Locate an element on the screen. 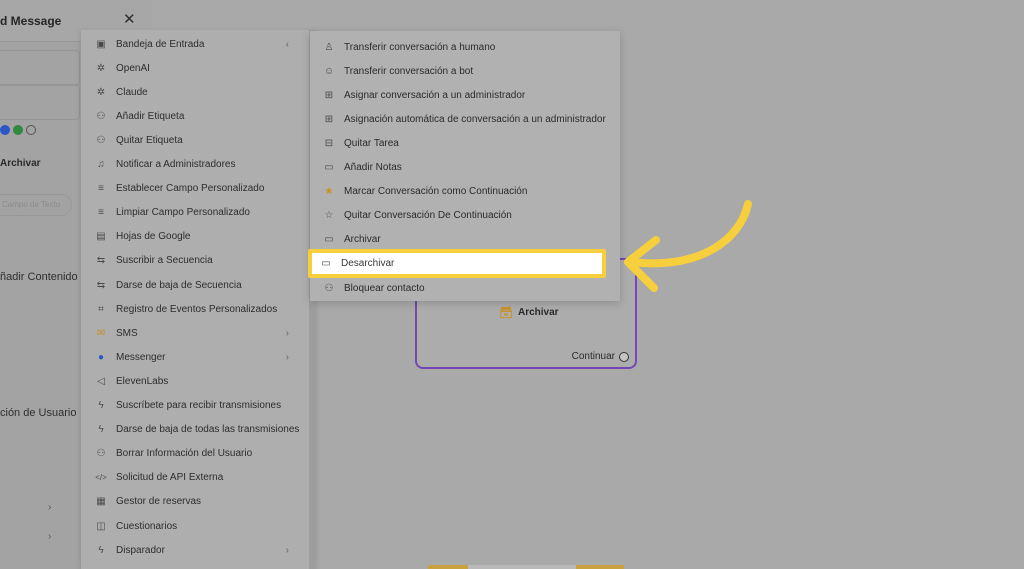  menu-item-claude: ✲ Claude is located at coordinates (195, 92).